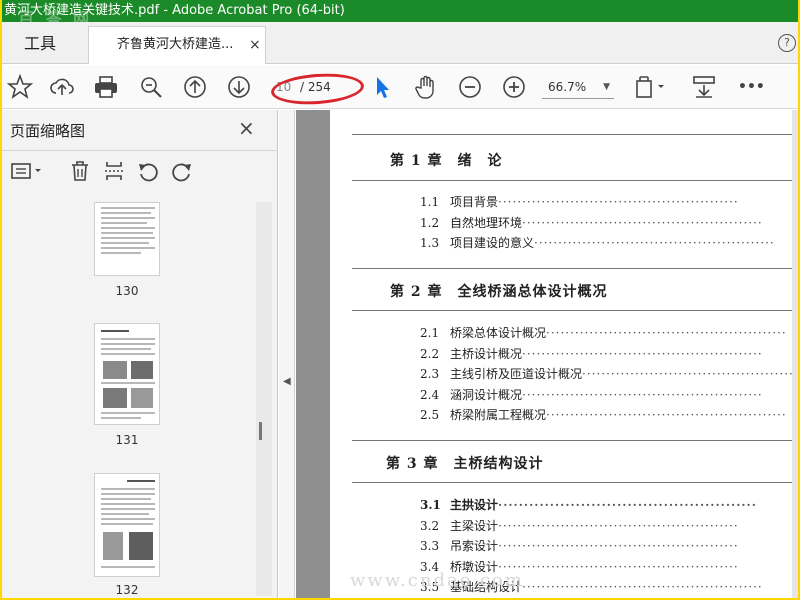 Image resolution: width=800 pixels, height=600 pixels. I want to click on select-cursor-icon, so click(382, 87).